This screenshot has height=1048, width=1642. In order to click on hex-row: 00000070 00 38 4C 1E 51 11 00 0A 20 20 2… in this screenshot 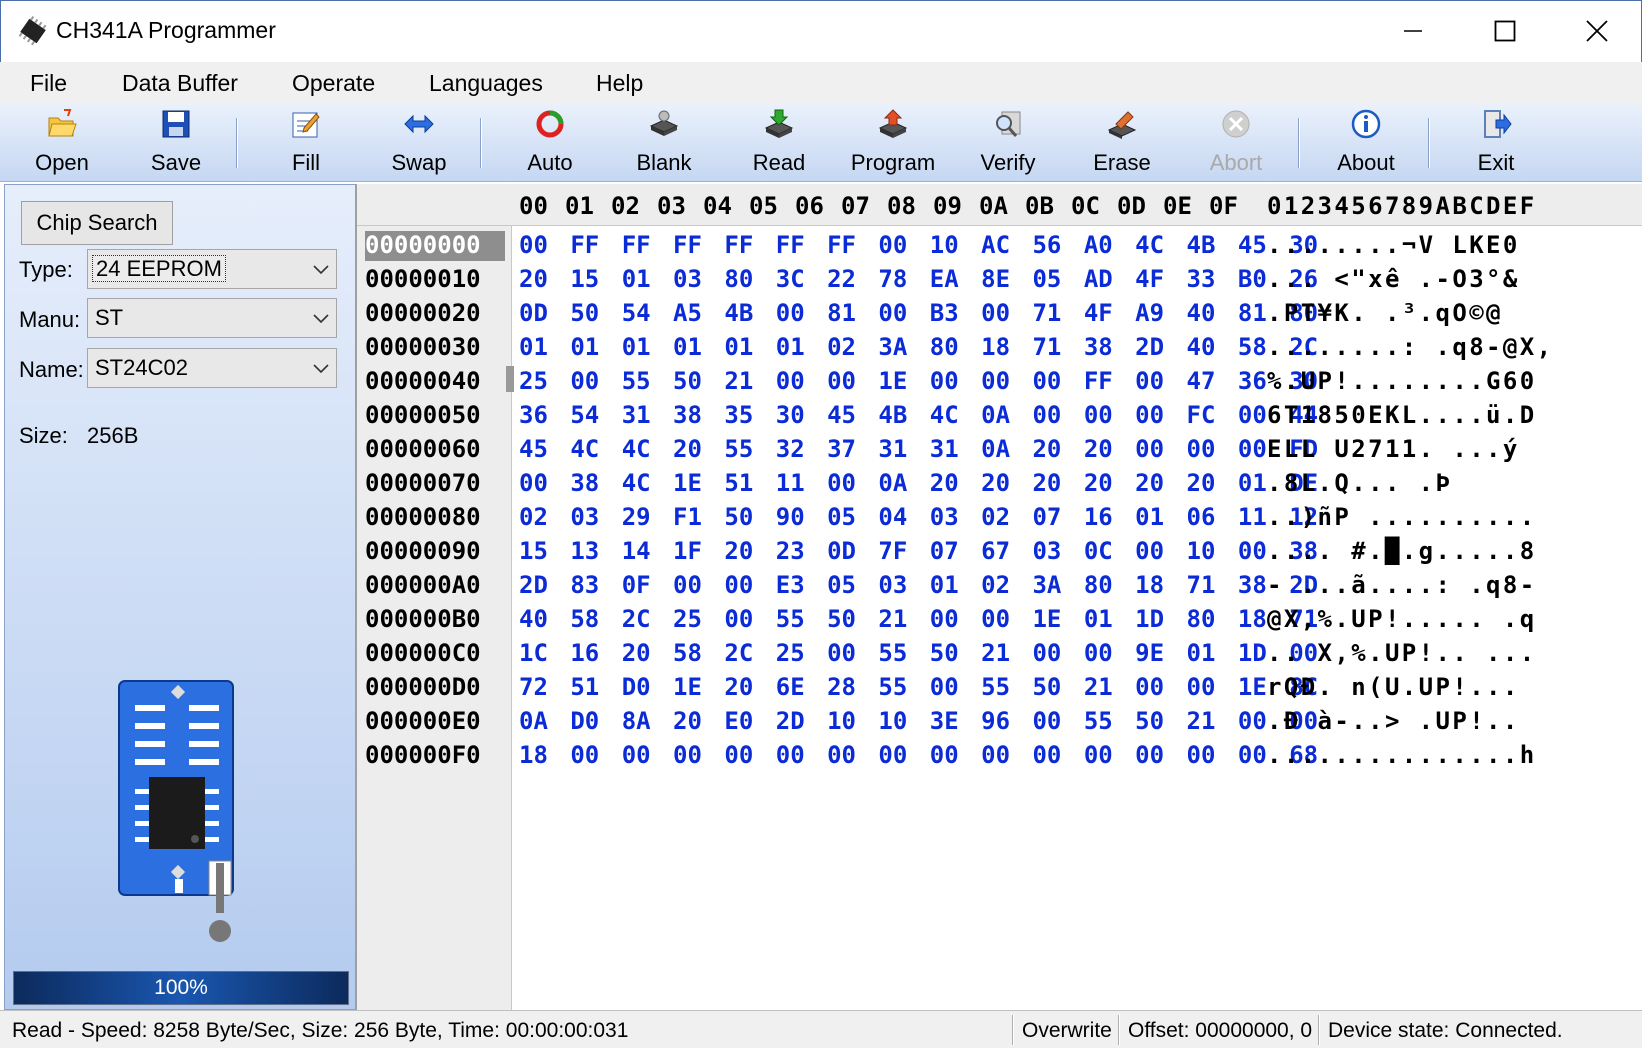, I will do `click(999, 484)`.